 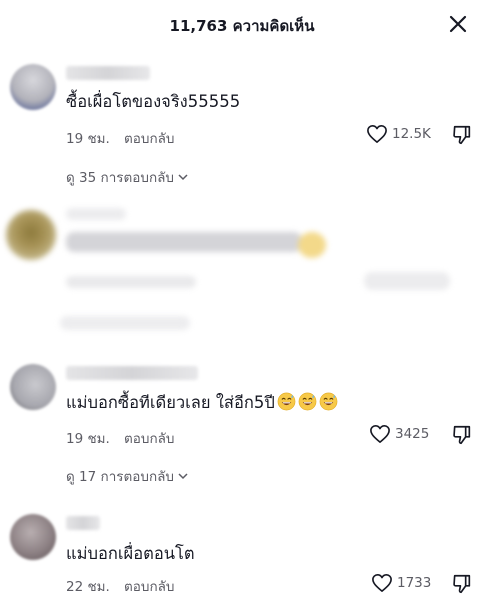 I want to click on close-icon, so click(x=458, y=24).